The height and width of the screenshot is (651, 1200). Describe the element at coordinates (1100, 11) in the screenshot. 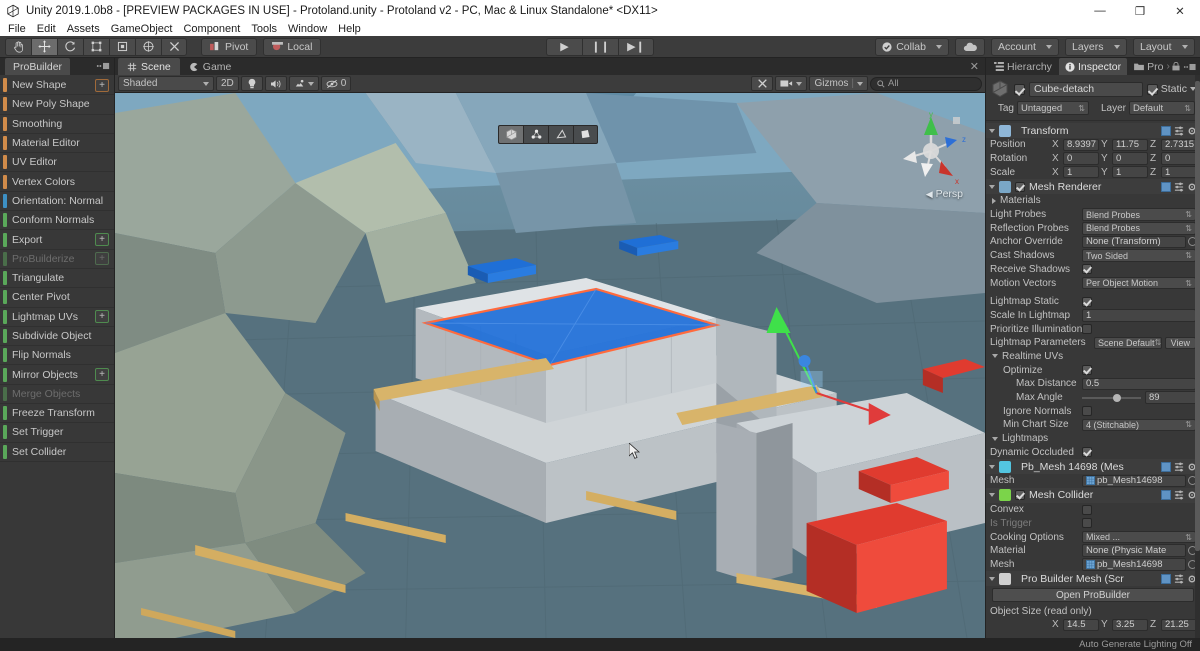

I see `minimize-icon: —` at that location.